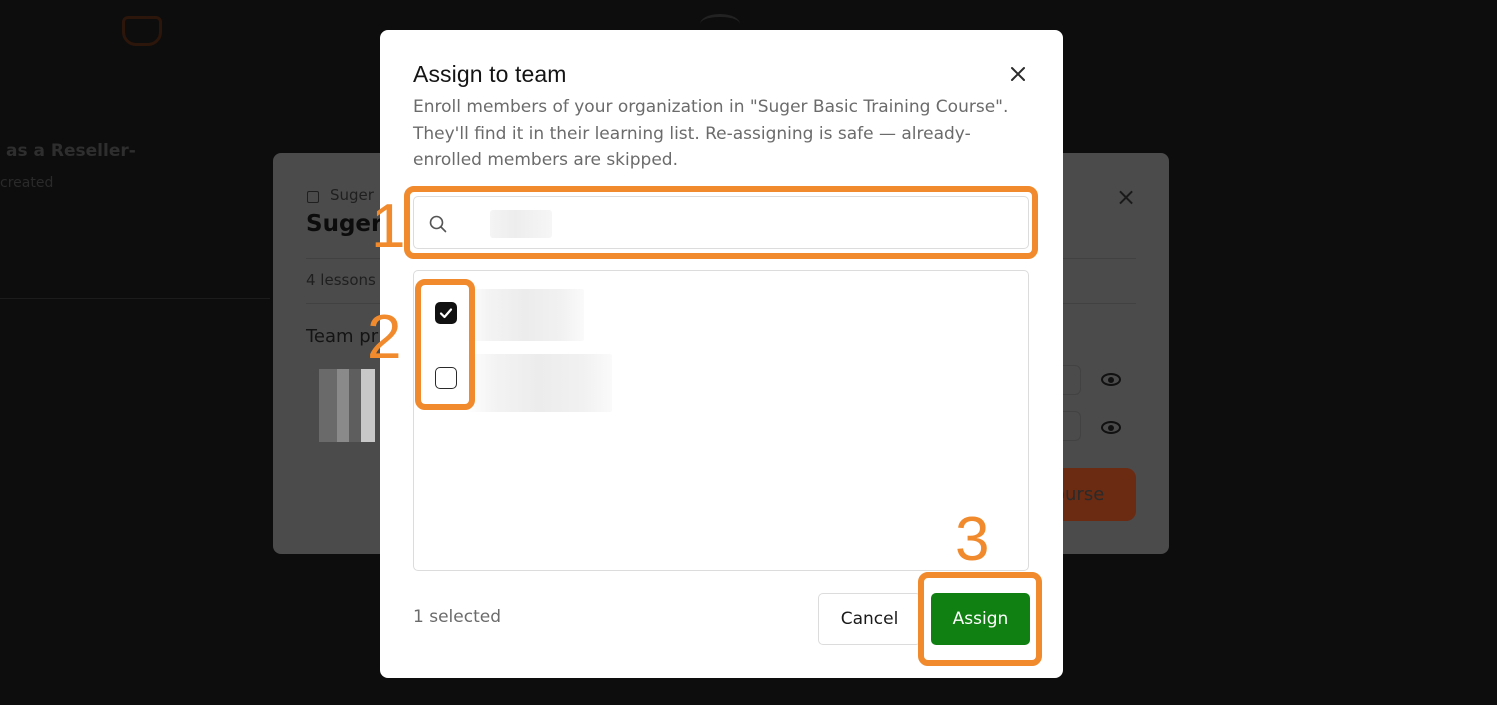  Describe the element at coordinates (446, 313) in the screenshot. I see `member-checkbox-checked` at that location.